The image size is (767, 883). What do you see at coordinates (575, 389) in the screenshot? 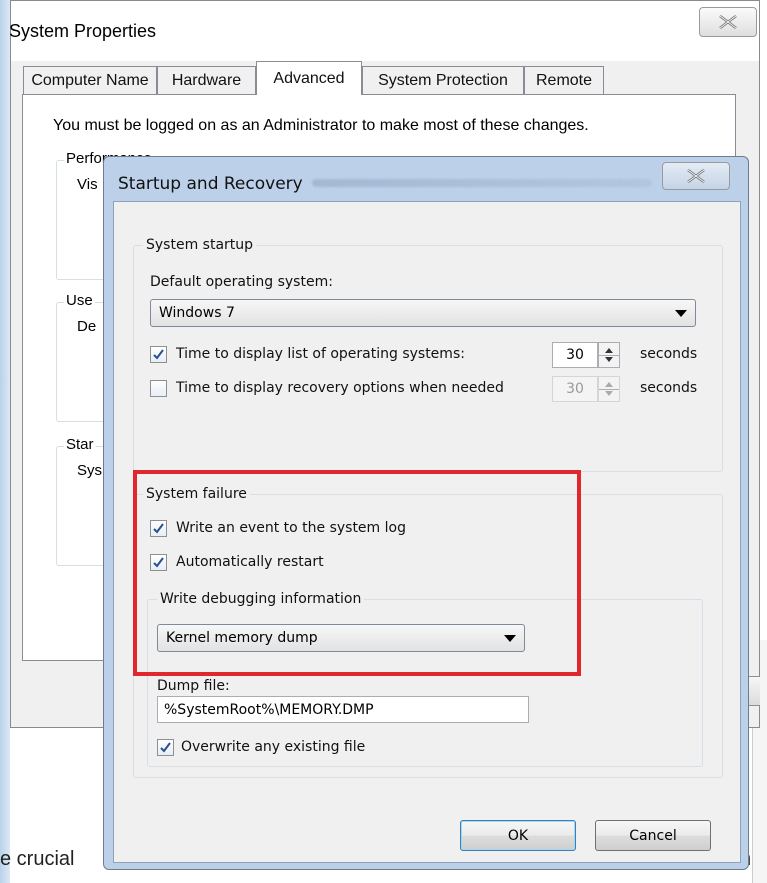
I see `display-recovery-seconds-input: 30` at bounding box center [575, 389].